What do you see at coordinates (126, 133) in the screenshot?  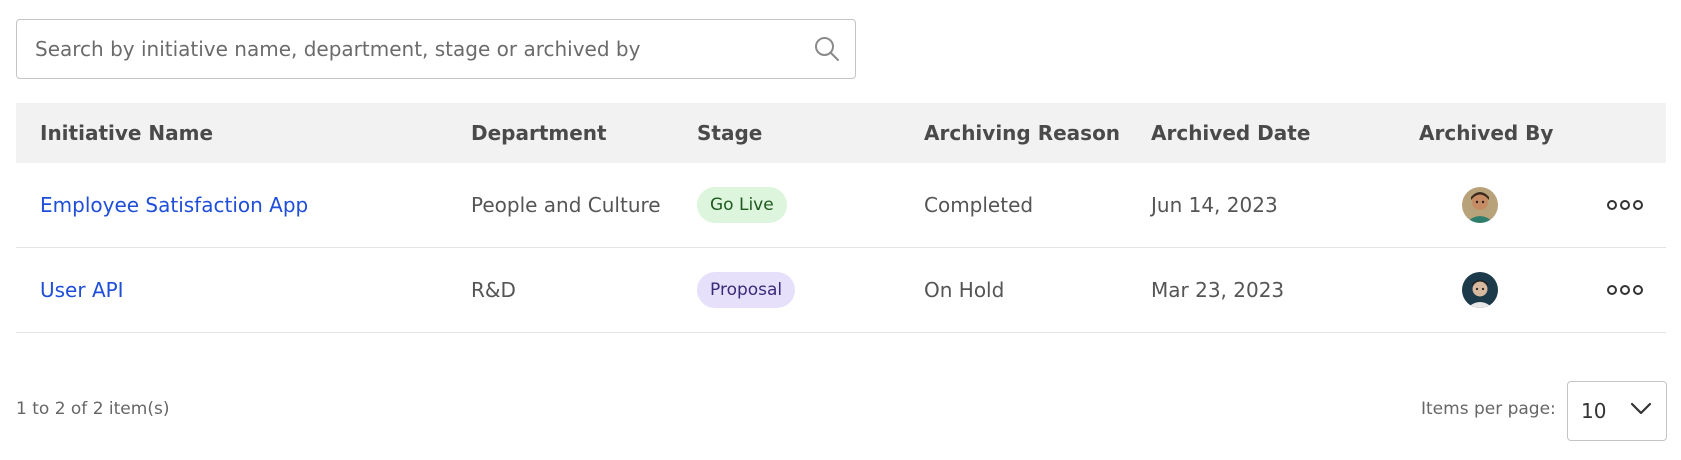 I see `column-header-initiative-name: Initiative Name` at bounding box center [126, 133].